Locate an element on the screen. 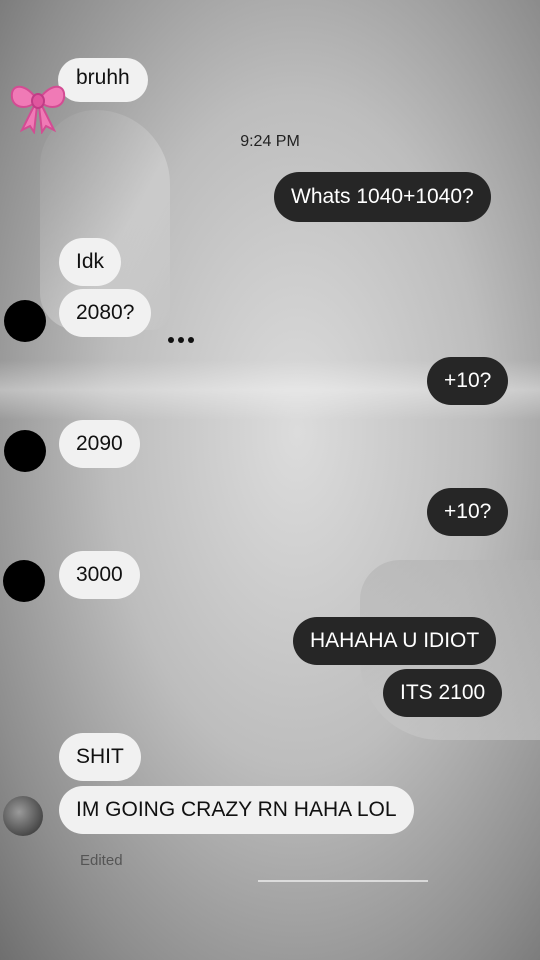  message-text: Idk is located at coordinates (90, 261).